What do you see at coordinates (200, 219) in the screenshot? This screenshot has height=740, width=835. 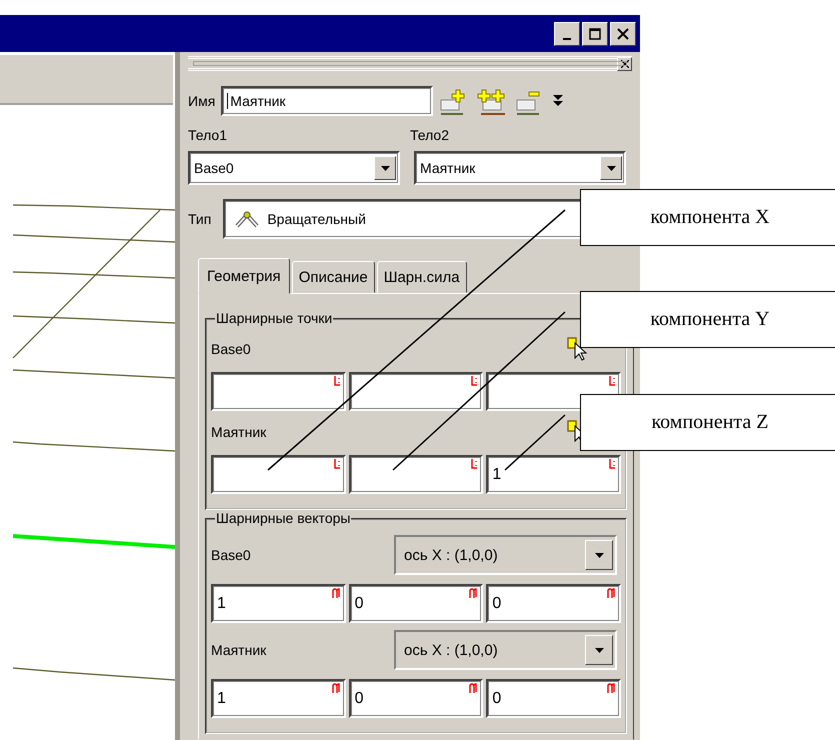 I see `type-label: Тип` at bounding box center [200, 219].